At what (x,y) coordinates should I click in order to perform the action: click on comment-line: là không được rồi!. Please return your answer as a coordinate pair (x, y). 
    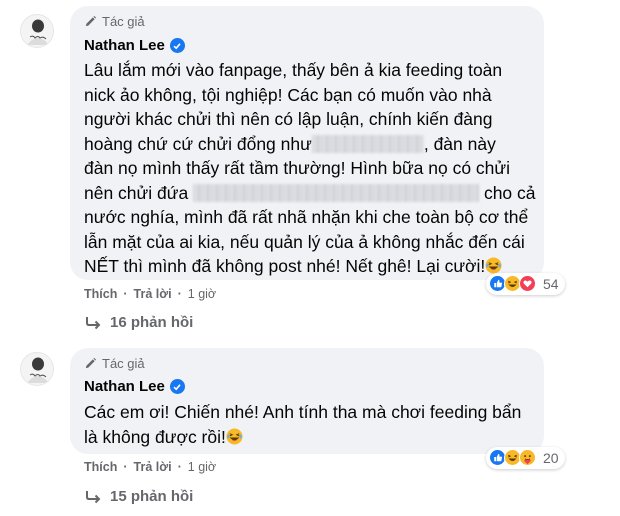
    Looking at the image, I should click on (302, 437).